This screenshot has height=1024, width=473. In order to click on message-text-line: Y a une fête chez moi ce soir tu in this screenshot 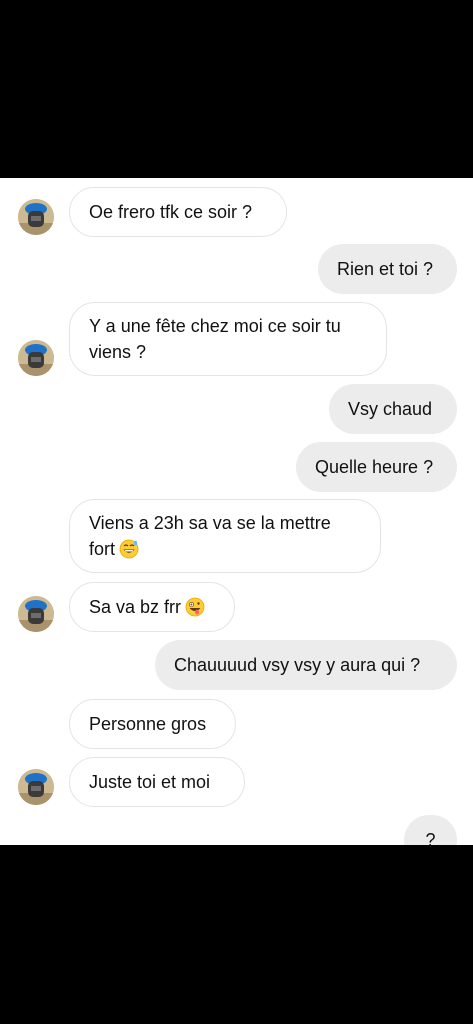, I will do `click(215, 326)`.